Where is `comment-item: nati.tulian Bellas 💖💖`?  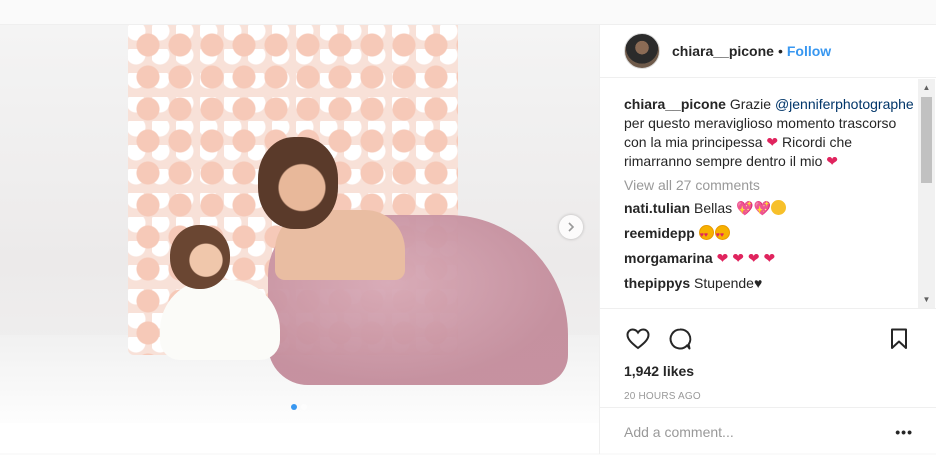
comment-item: nati.tulian Bellas 💖💖 is located at coordinates (770, 208).